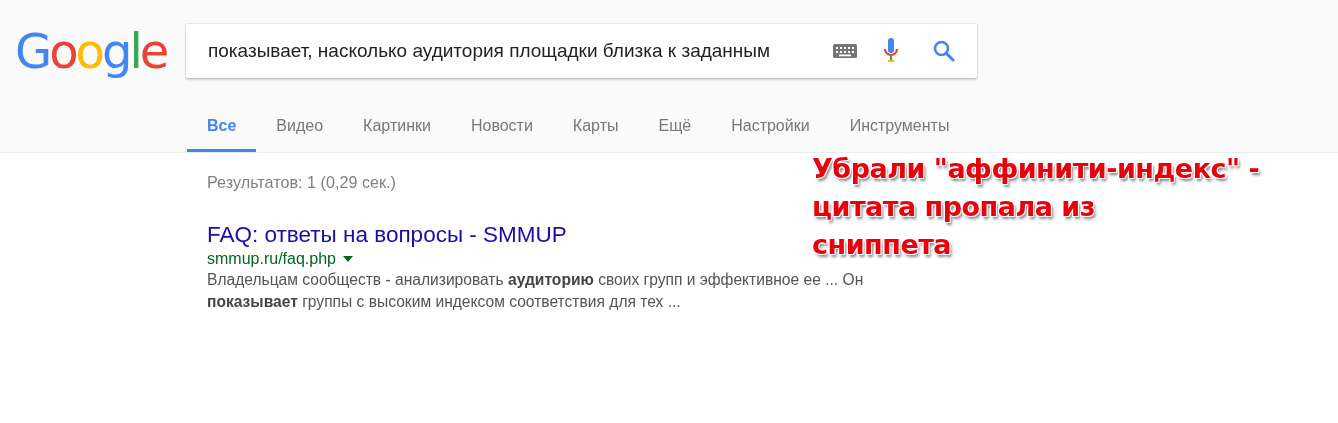 The image size is (1338, 423). I want to click on search-input: показывает, насколько аудитория площадки близка к заданным, so click(511, 51).